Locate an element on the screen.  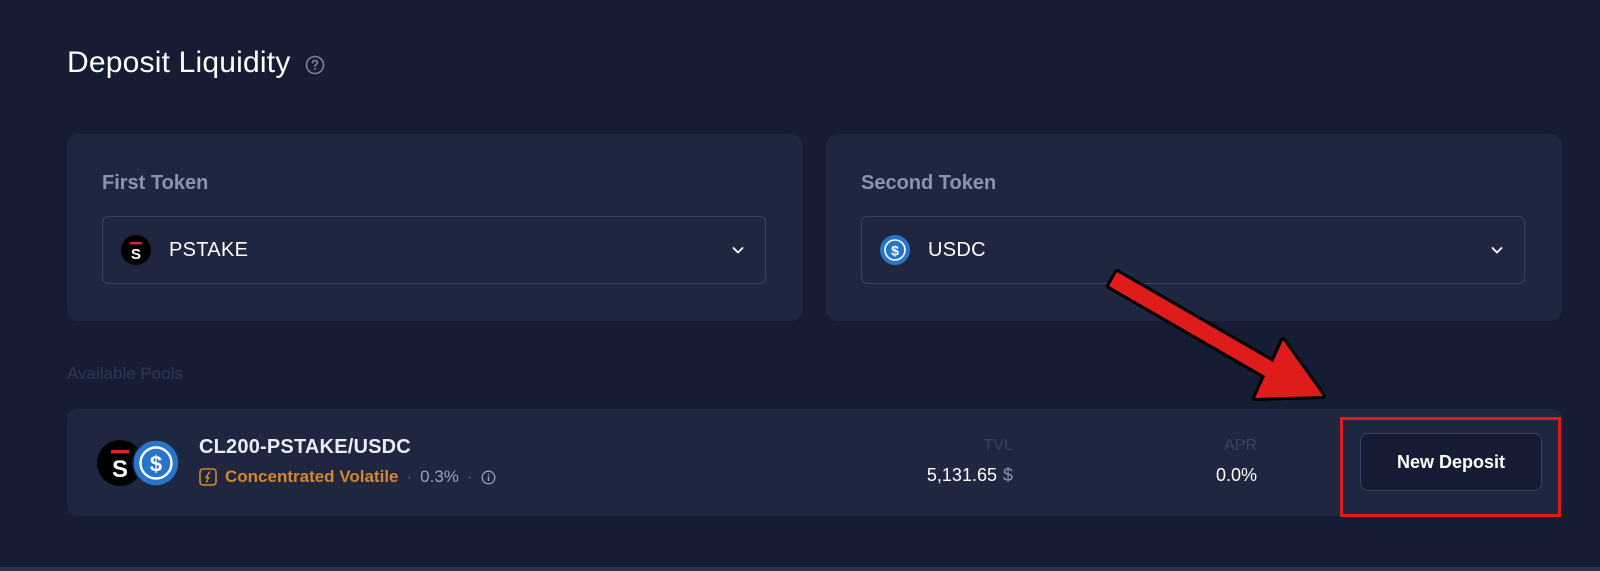
pool-pair-logos: S $ is located at coordinates (138, 463).